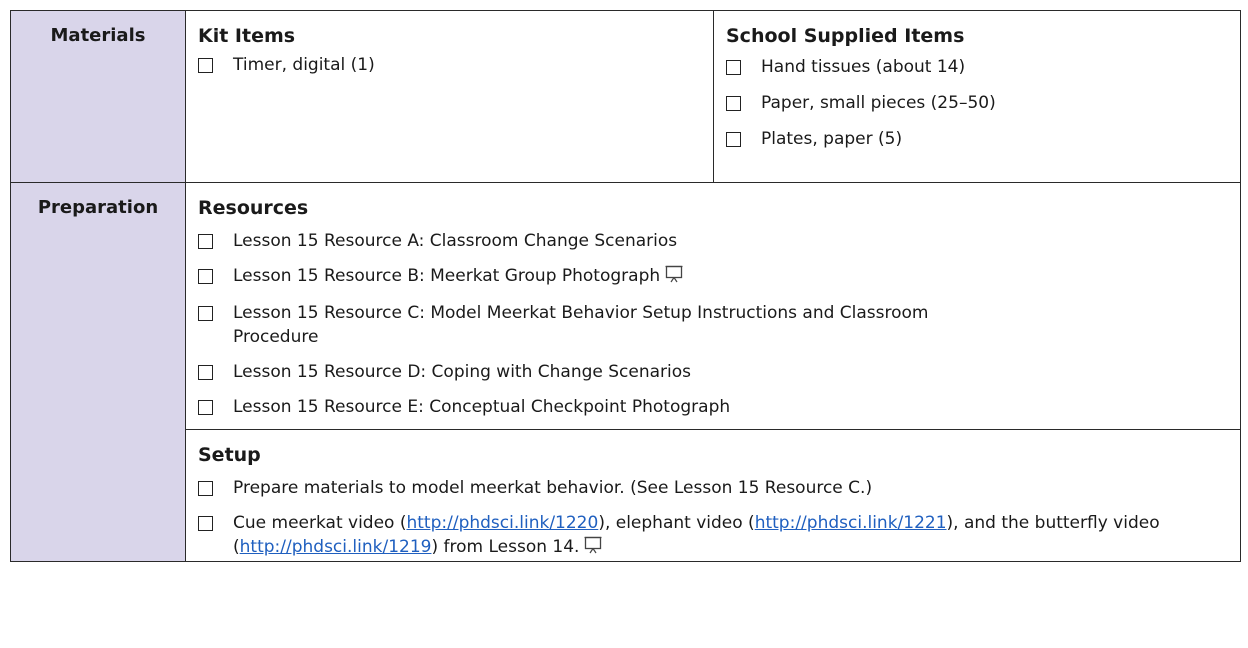 This screenshot has width=1248, height=648. What do you see at coordinates (878, 103) in the screenshot?
I see `school-item-text: Paper, small pieces (25–50)` at bounding box center [878, 103].